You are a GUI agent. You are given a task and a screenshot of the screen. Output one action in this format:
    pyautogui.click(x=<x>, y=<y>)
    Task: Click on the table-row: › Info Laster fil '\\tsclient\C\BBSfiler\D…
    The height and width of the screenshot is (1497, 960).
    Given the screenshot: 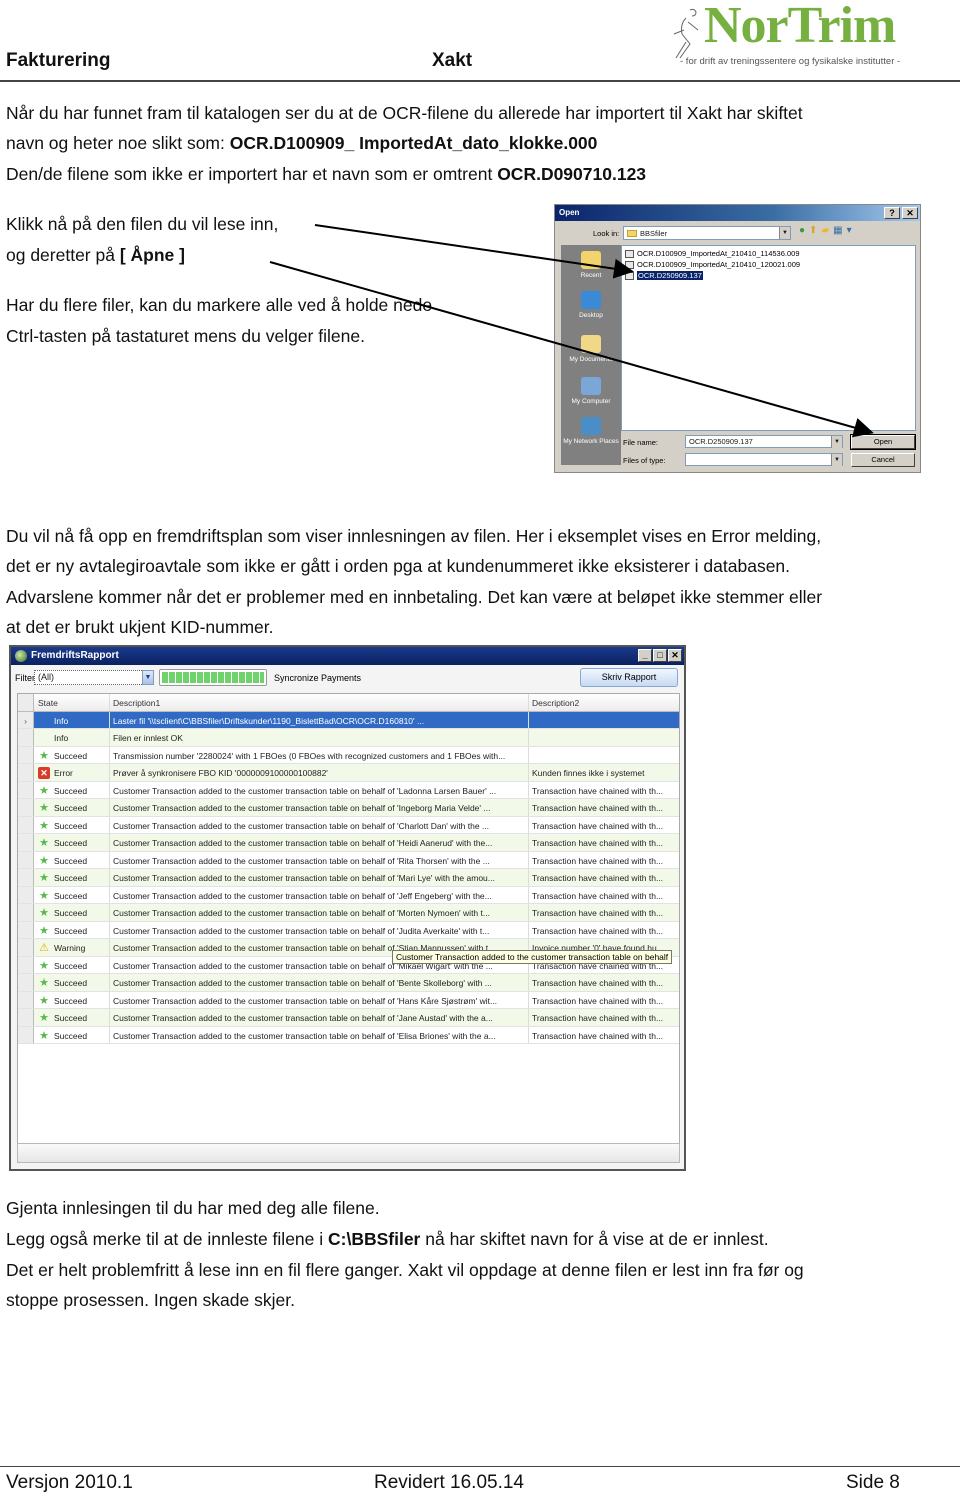 What is the action you would take?
    pyautogui.click(x=348, y=720)
    